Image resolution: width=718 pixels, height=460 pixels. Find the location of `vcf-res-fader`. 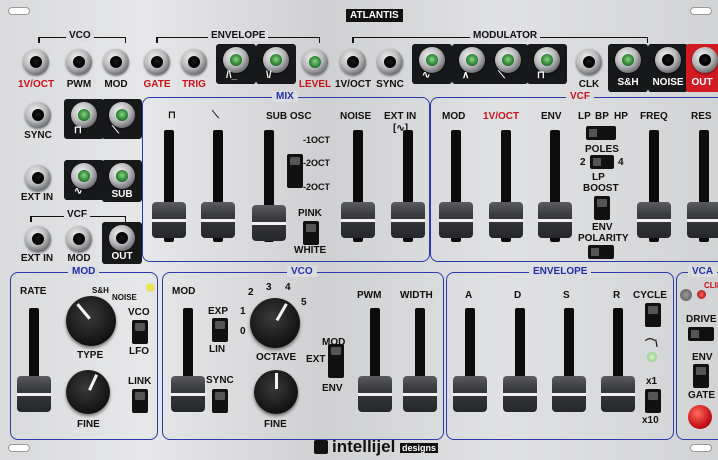

vcf-res-fader is located at coordinates (702, 189).